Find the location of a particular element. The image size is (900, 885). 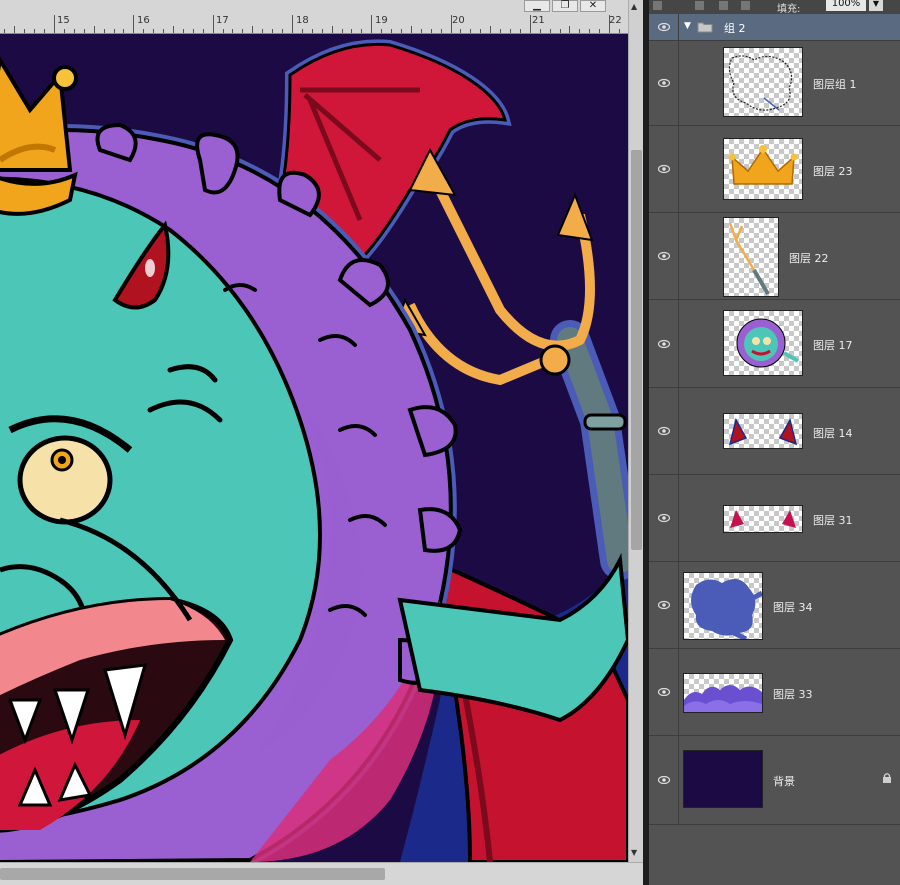

layer-name: 图层组 1 is located at coordinates (835, 84).